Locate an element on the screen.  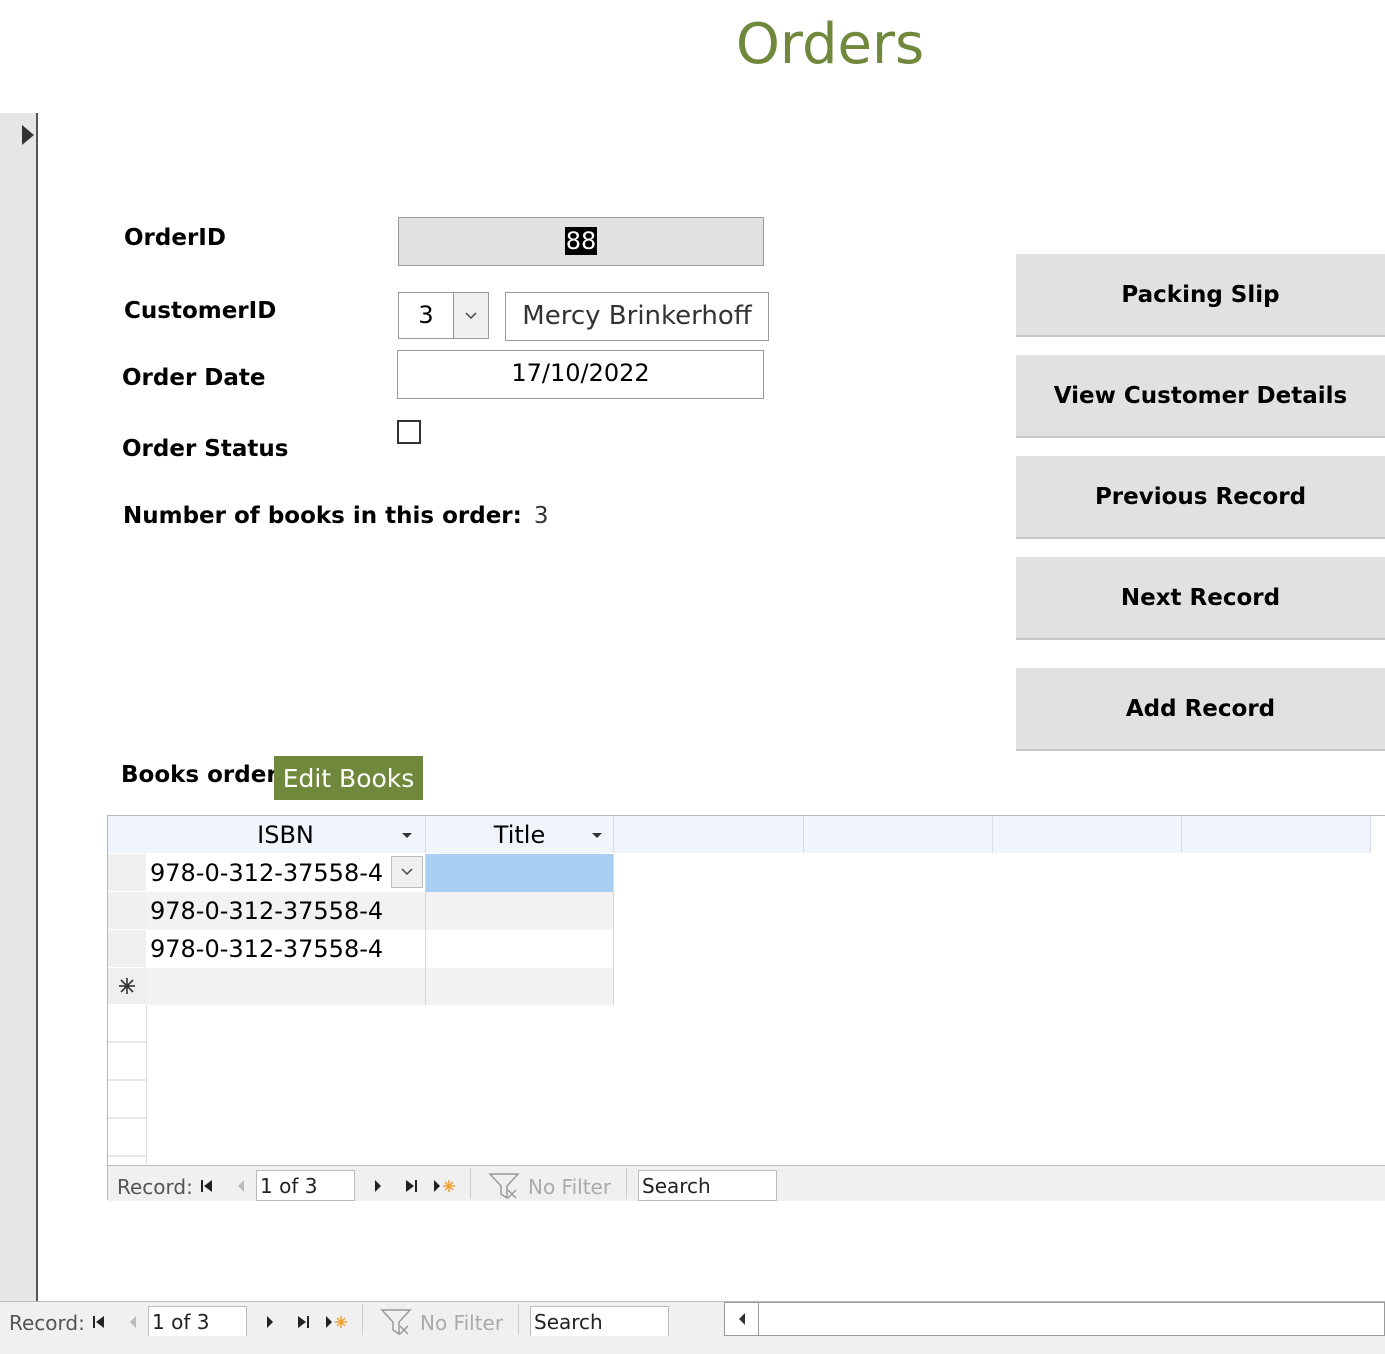
status-strip is located at coordinates (692, 1345).